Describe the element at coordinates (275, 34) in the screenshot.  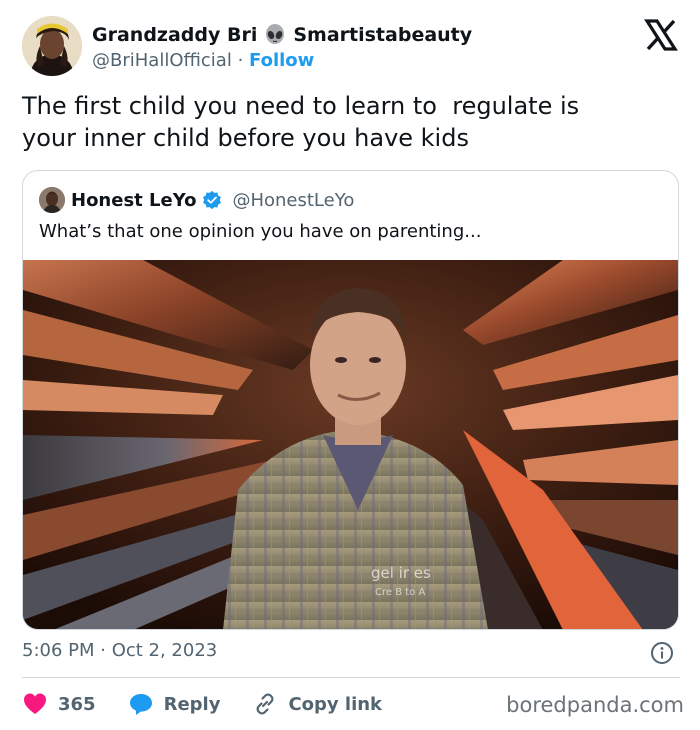
I see `alien-icon` at that location.